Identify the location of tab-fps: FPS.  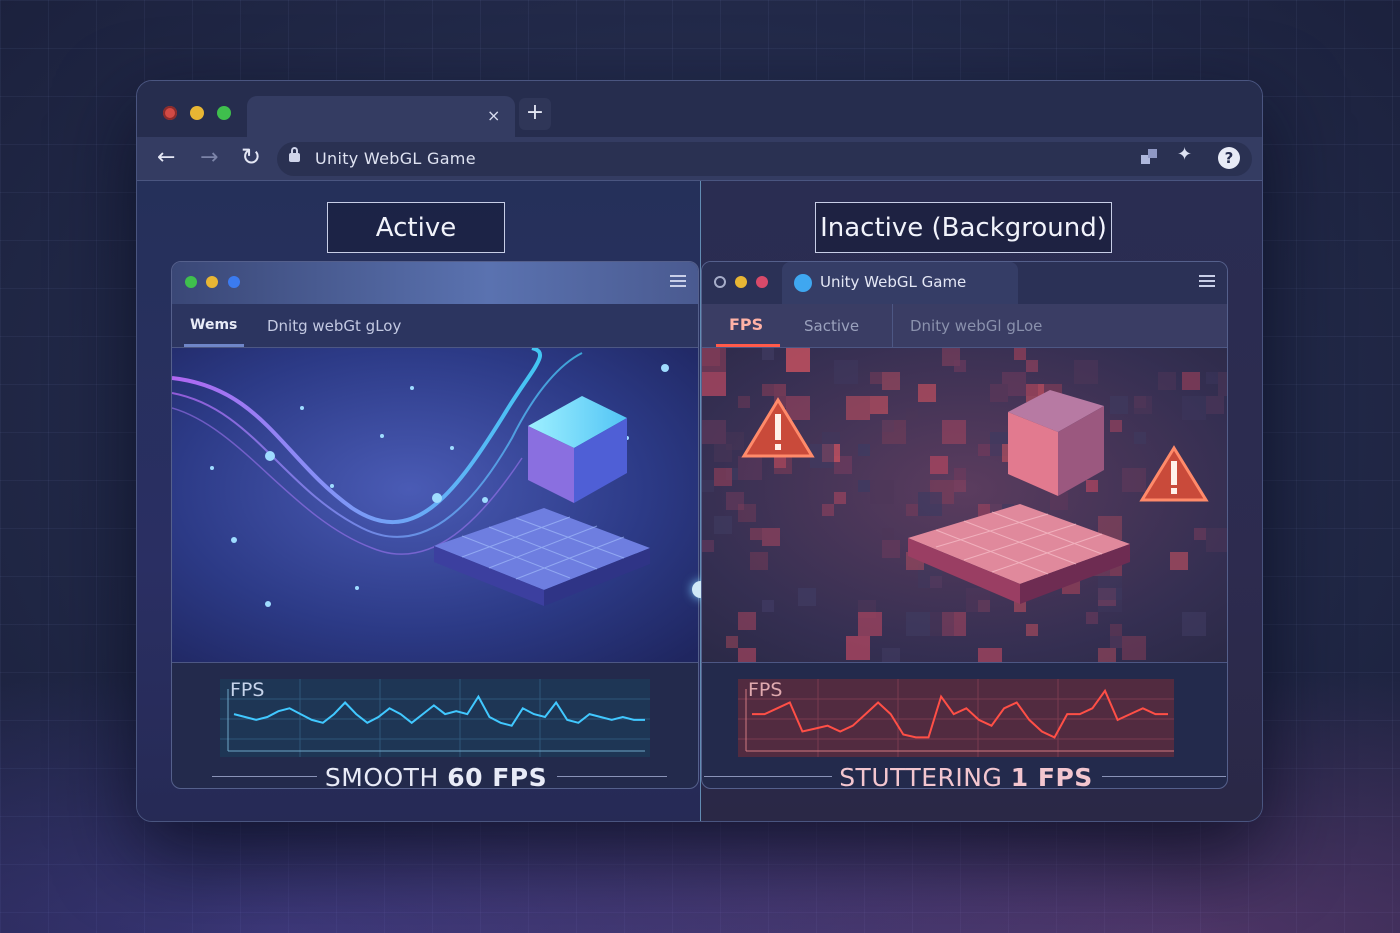
(746, 324).